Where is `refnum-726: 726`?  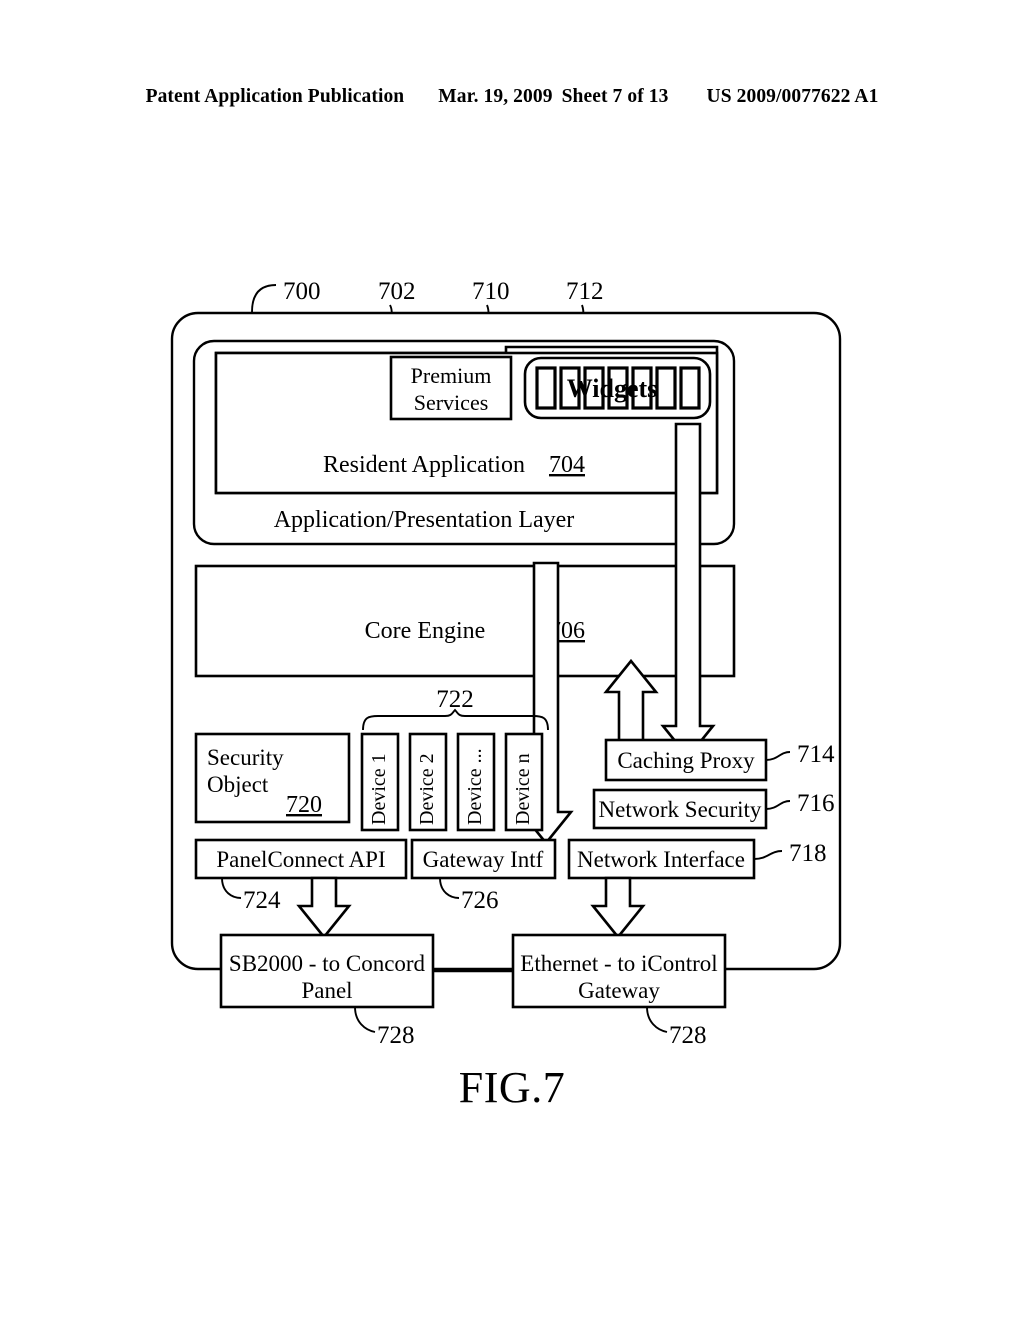 refnum-726: 726 is located at coordinates (480, 900).